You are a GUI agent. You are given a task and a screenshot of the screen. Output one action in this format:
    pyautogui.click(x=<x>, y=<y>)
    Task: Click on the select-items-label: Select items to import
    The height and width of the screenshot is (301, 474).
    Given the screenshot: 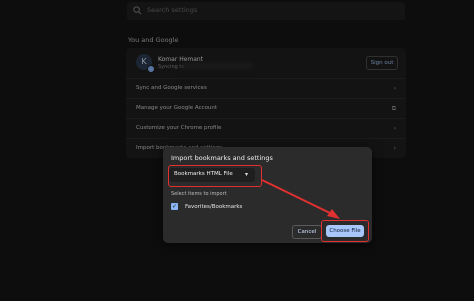 What is the action you would take?
    pyautogui.click(x=199, y=194)
    